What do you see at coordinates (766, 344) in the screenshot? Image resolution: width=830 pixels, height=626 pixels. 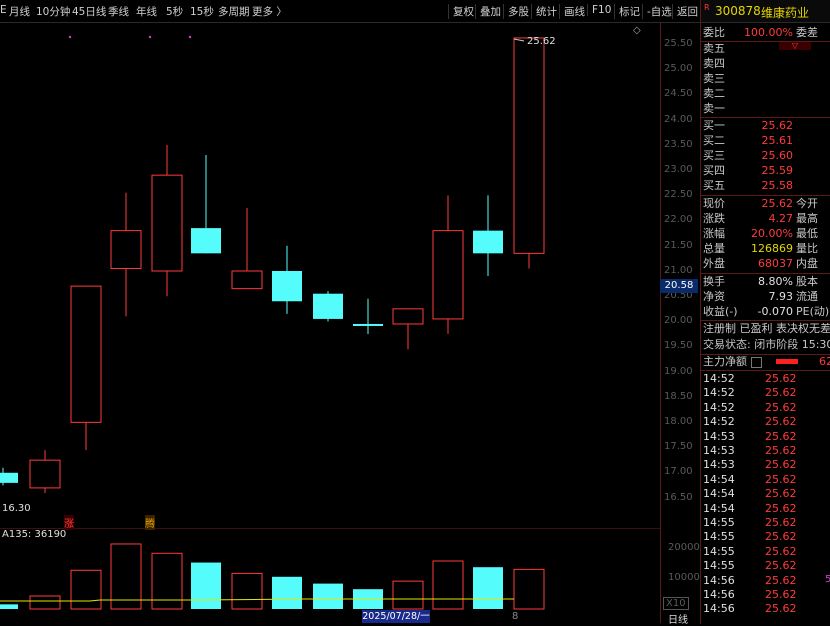 I see `trade-status: 交易状态: 闭市阶段 15:30` at bounding box center [766, 344].